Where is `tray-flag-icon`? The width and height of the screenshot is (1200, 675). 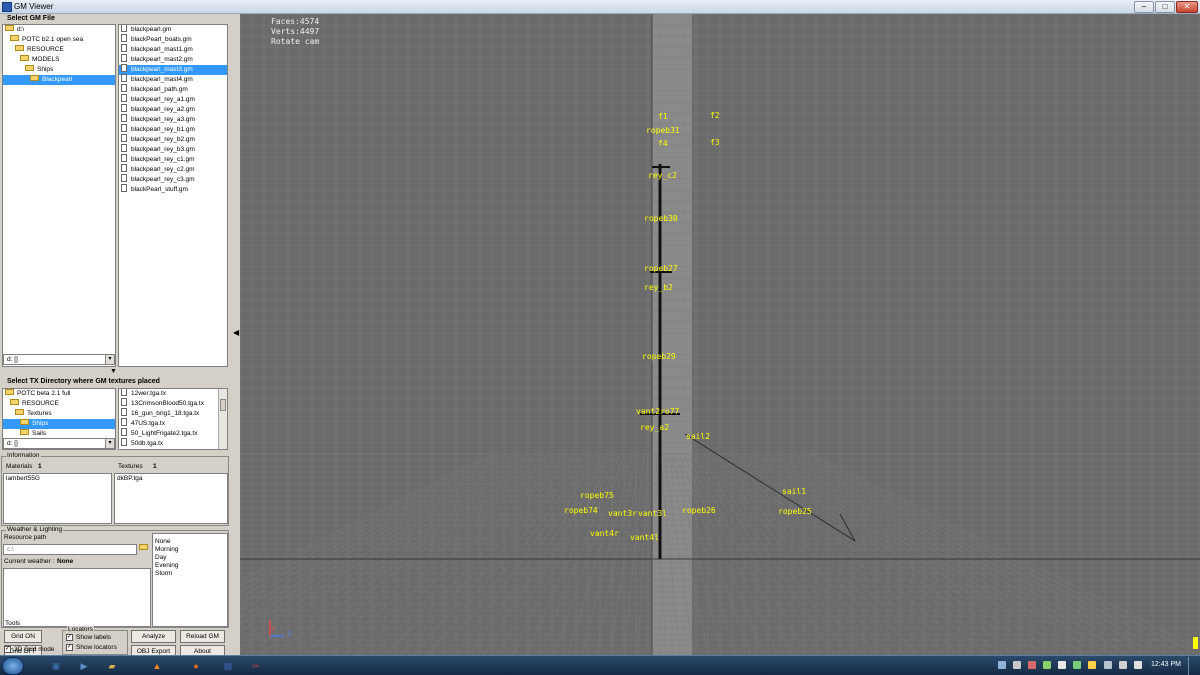
tray-flag-icon is located at coordinates (1108, 665).